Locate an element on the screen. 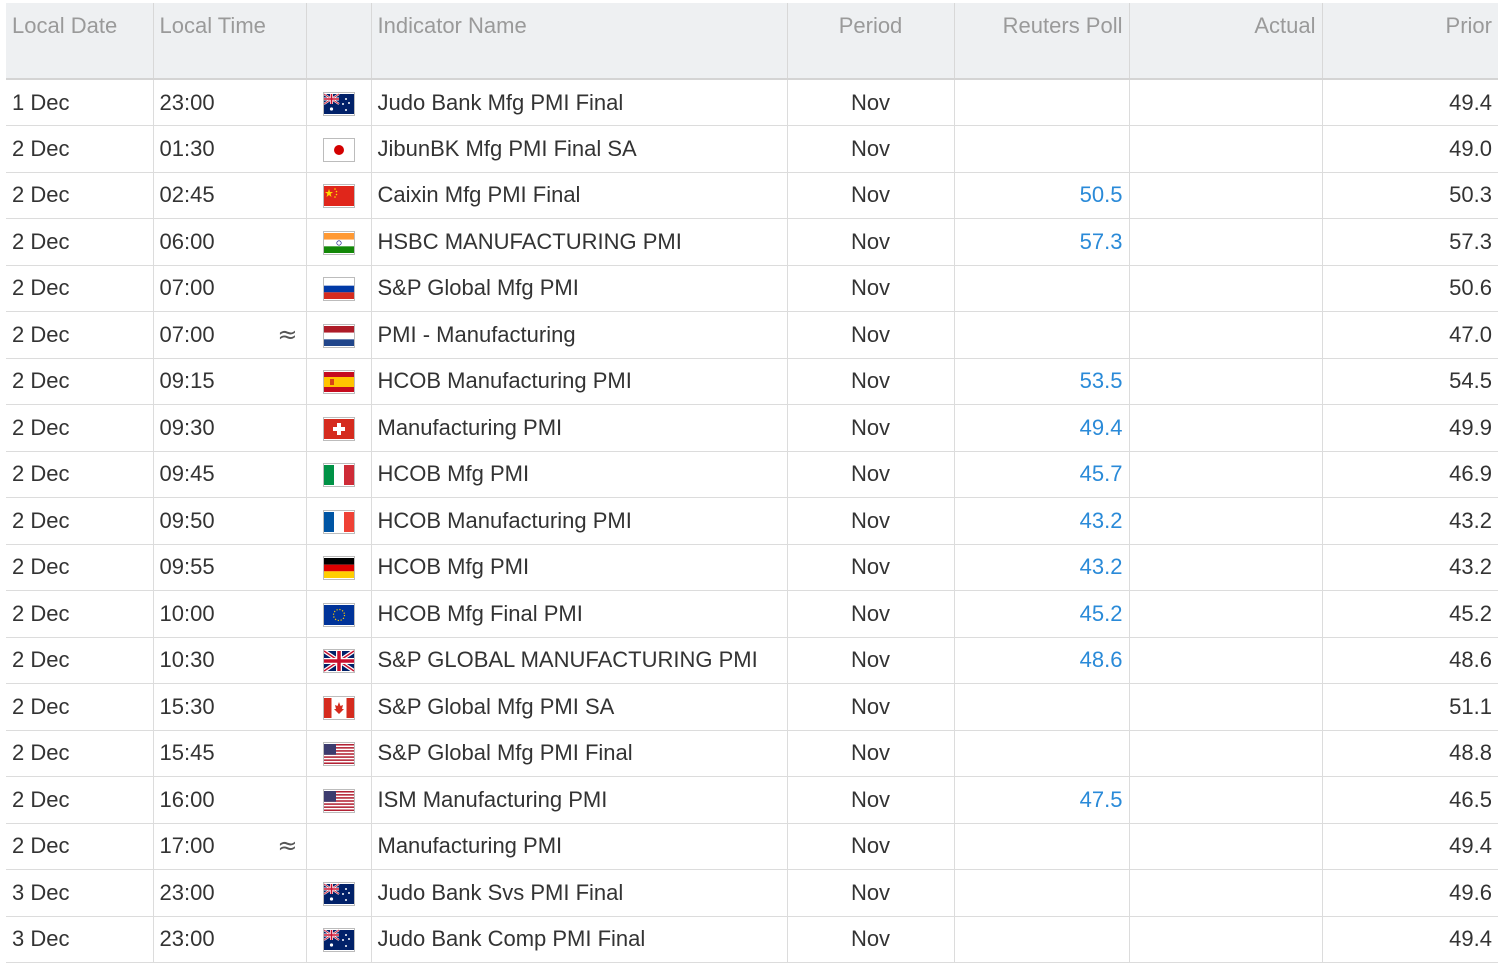 Image resolution: width=1500 pixels, height=965 pixels. time-cell: 06:00 is located at coordinates (230, 242).